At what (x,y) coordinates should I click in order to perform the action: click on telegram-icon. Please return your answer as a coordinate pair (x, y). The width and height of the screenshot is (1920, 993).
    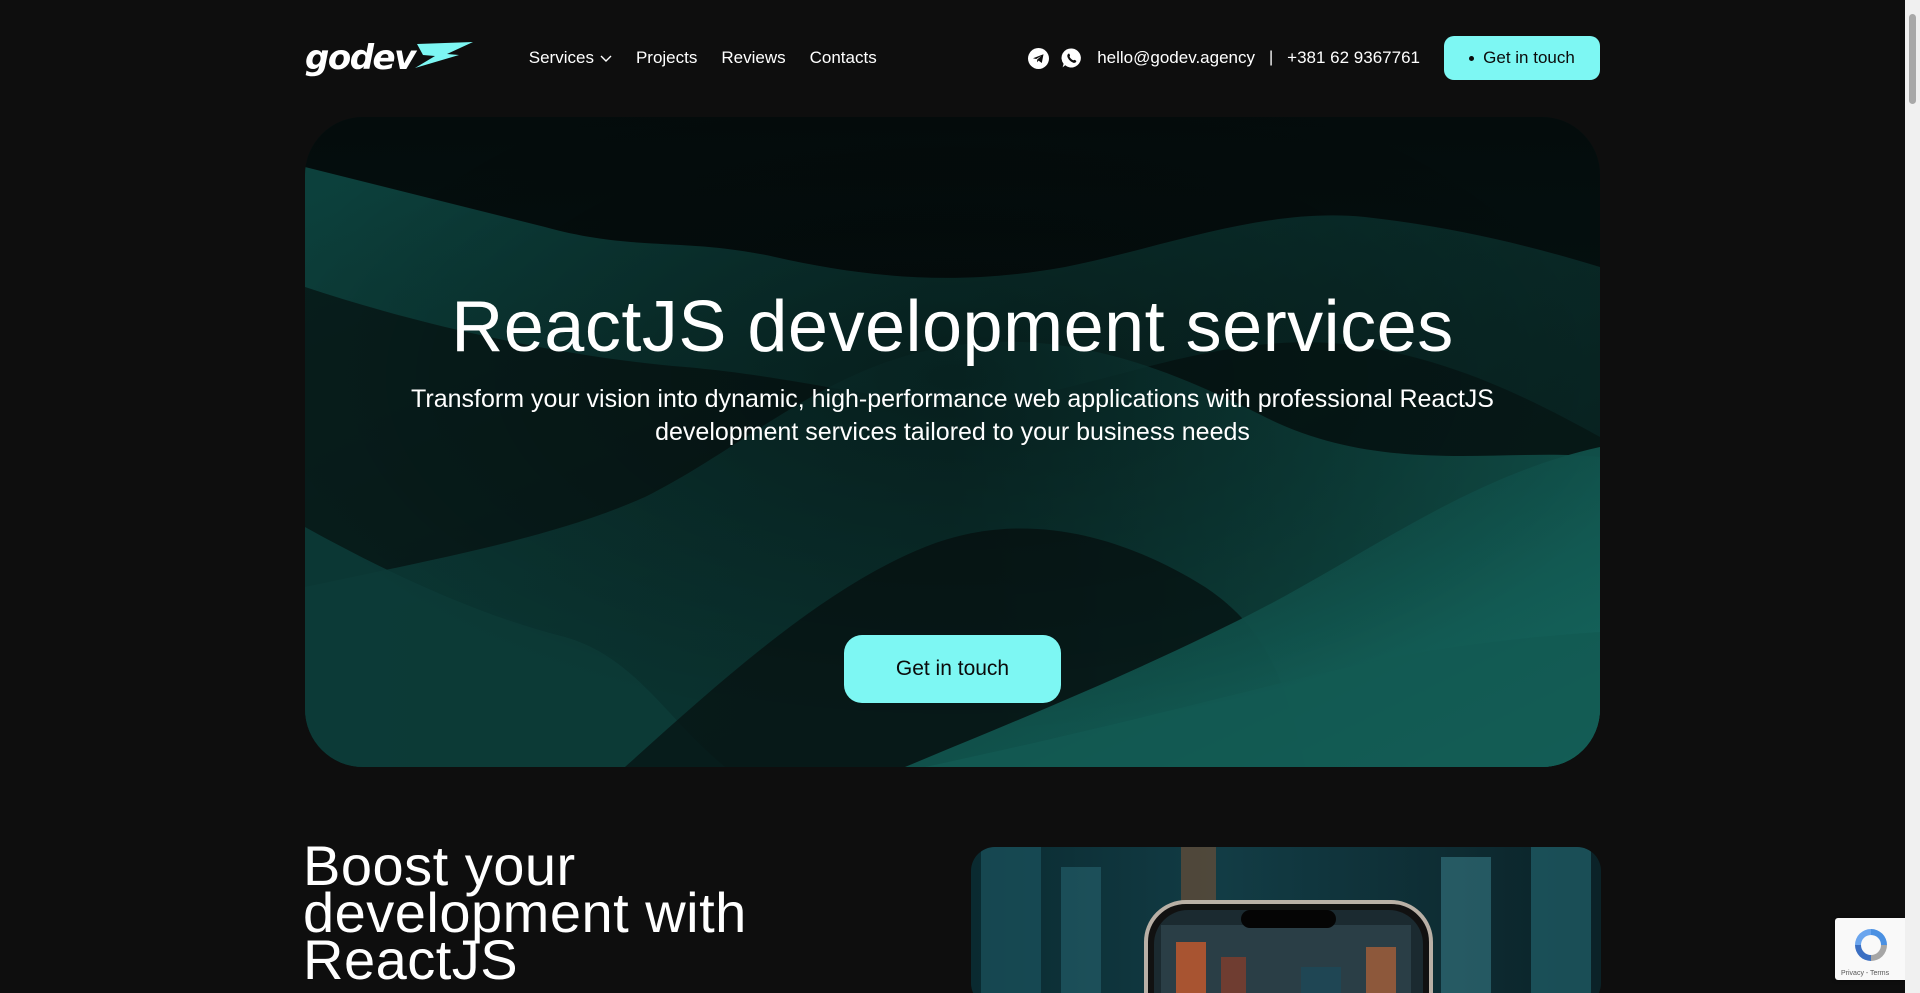
    Looking at the image, I should click on (1038, 58).